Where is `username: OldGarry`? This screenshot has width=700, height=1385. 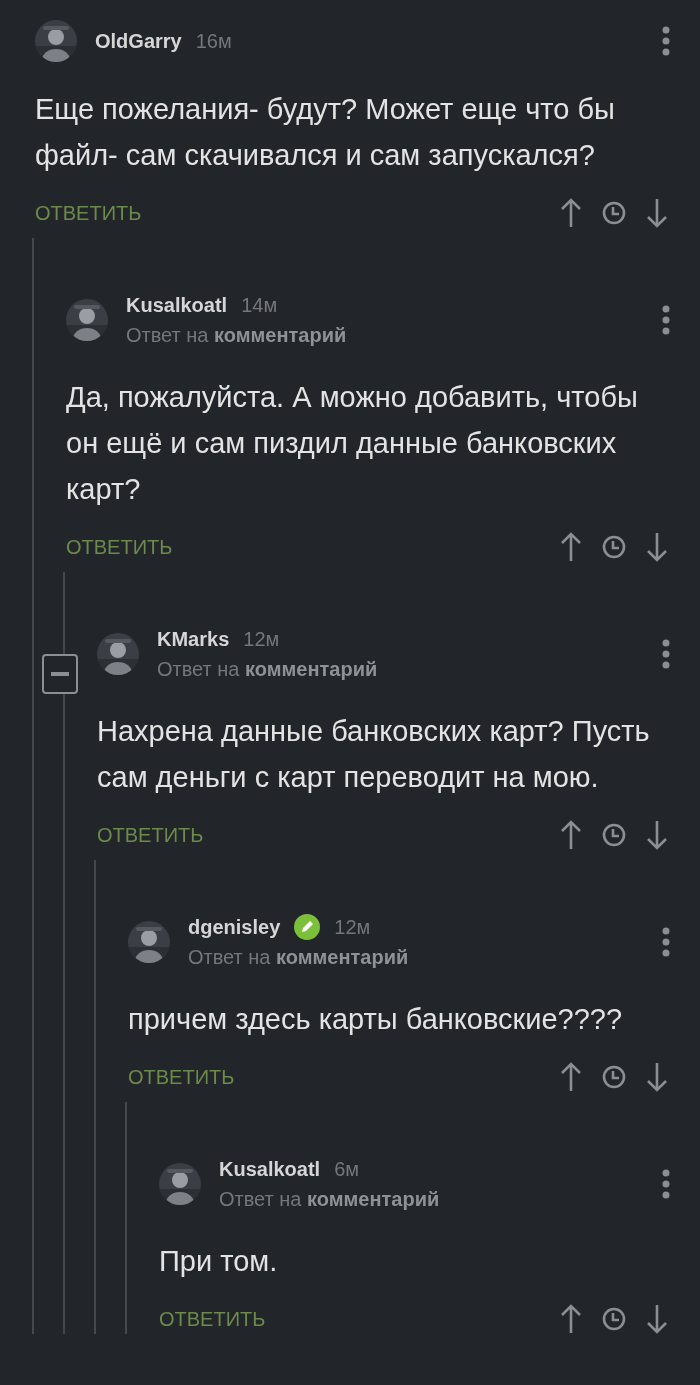
username: OldGarry is located at coordinates (138, 41).